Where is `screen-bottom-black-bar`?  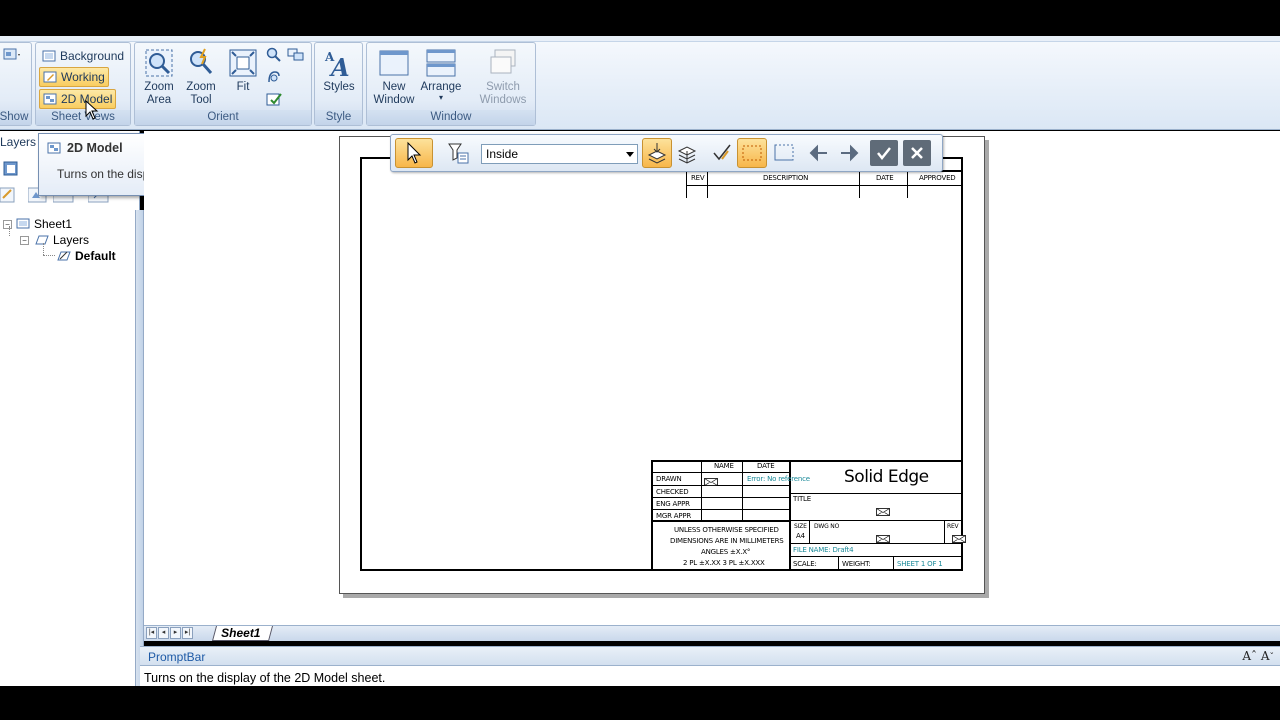
screen-bottom-black-bar is located at coordinates (640, 703).